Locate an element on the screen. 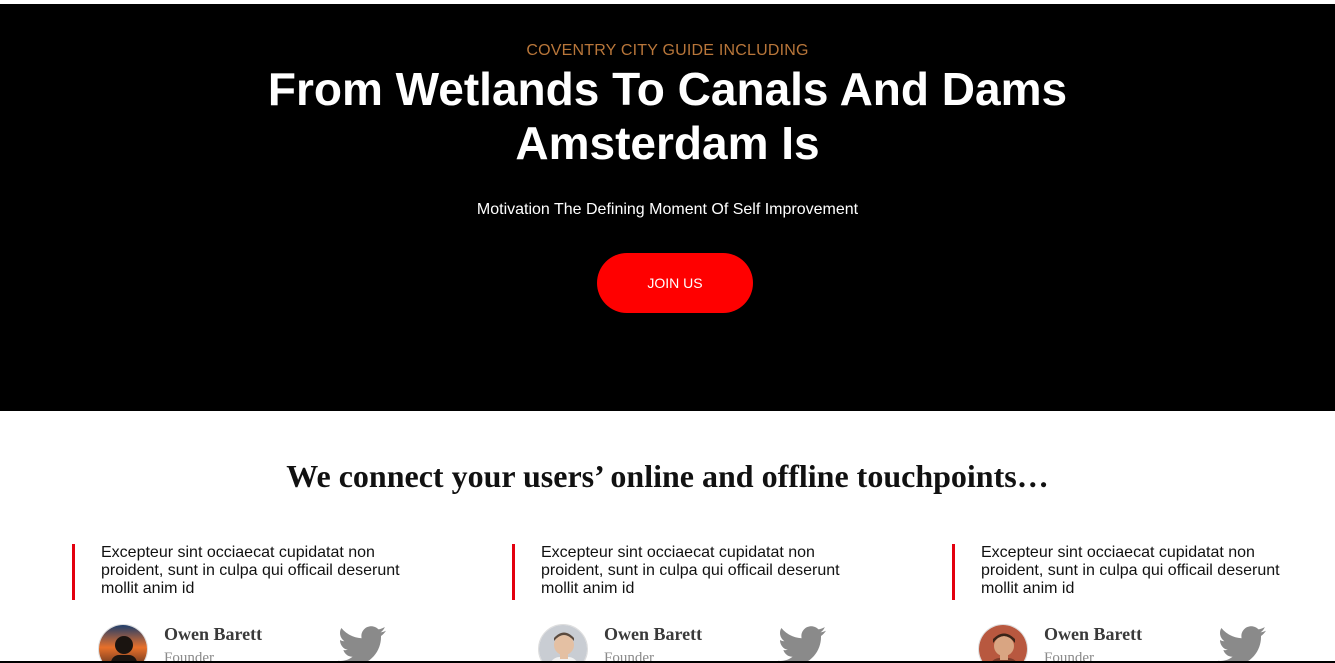 This screenshot has height=663, width=1335. join-us-button: JOIN US is located at coordinates (675, 283).